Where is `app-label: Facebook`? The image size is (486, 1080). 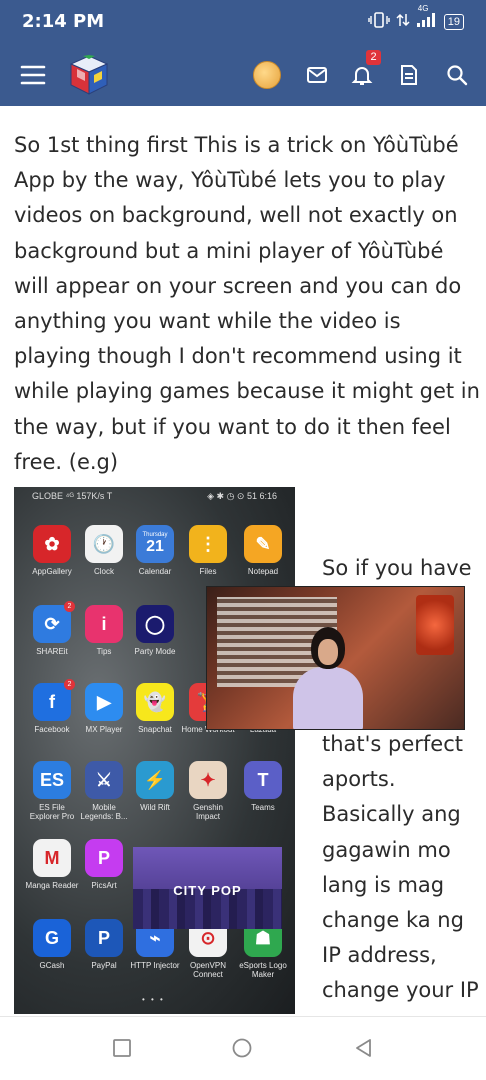
app-label: Facebook is located at coordinates (52, 729).